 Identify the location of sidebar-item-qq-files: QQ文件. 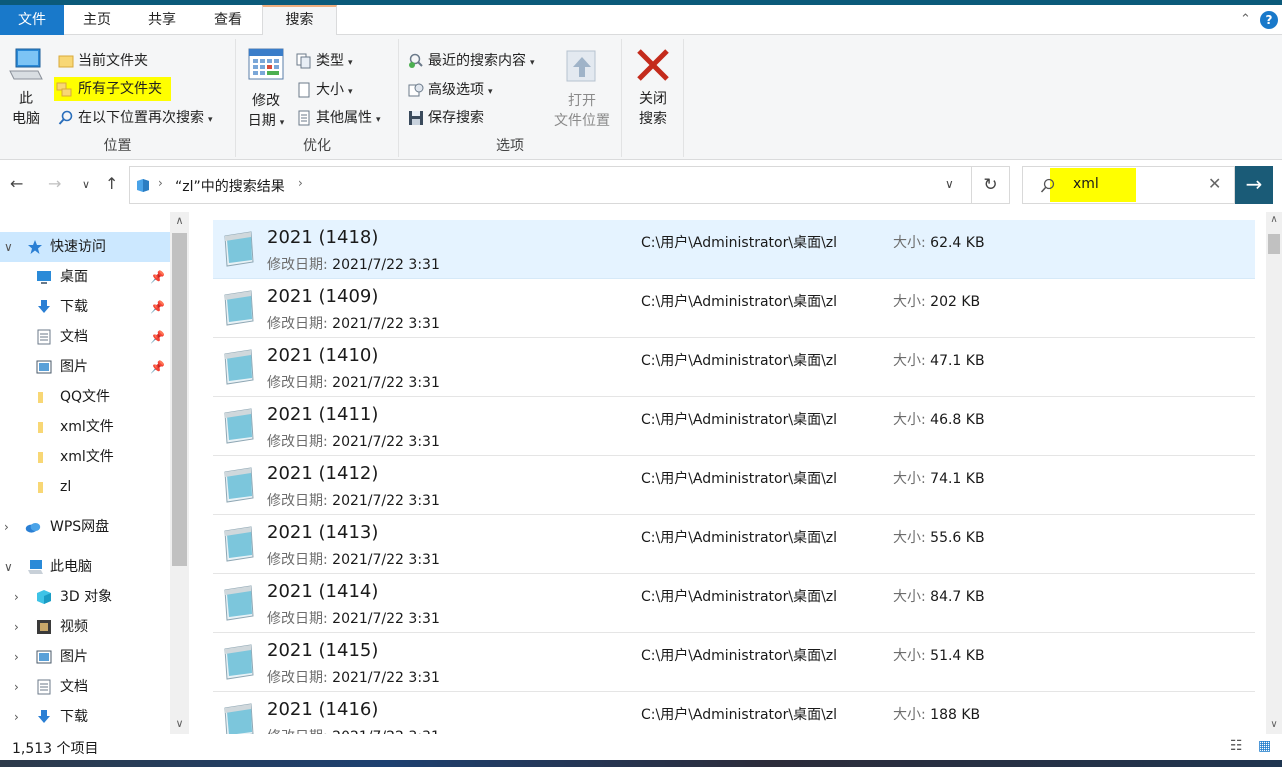
(85, 397).